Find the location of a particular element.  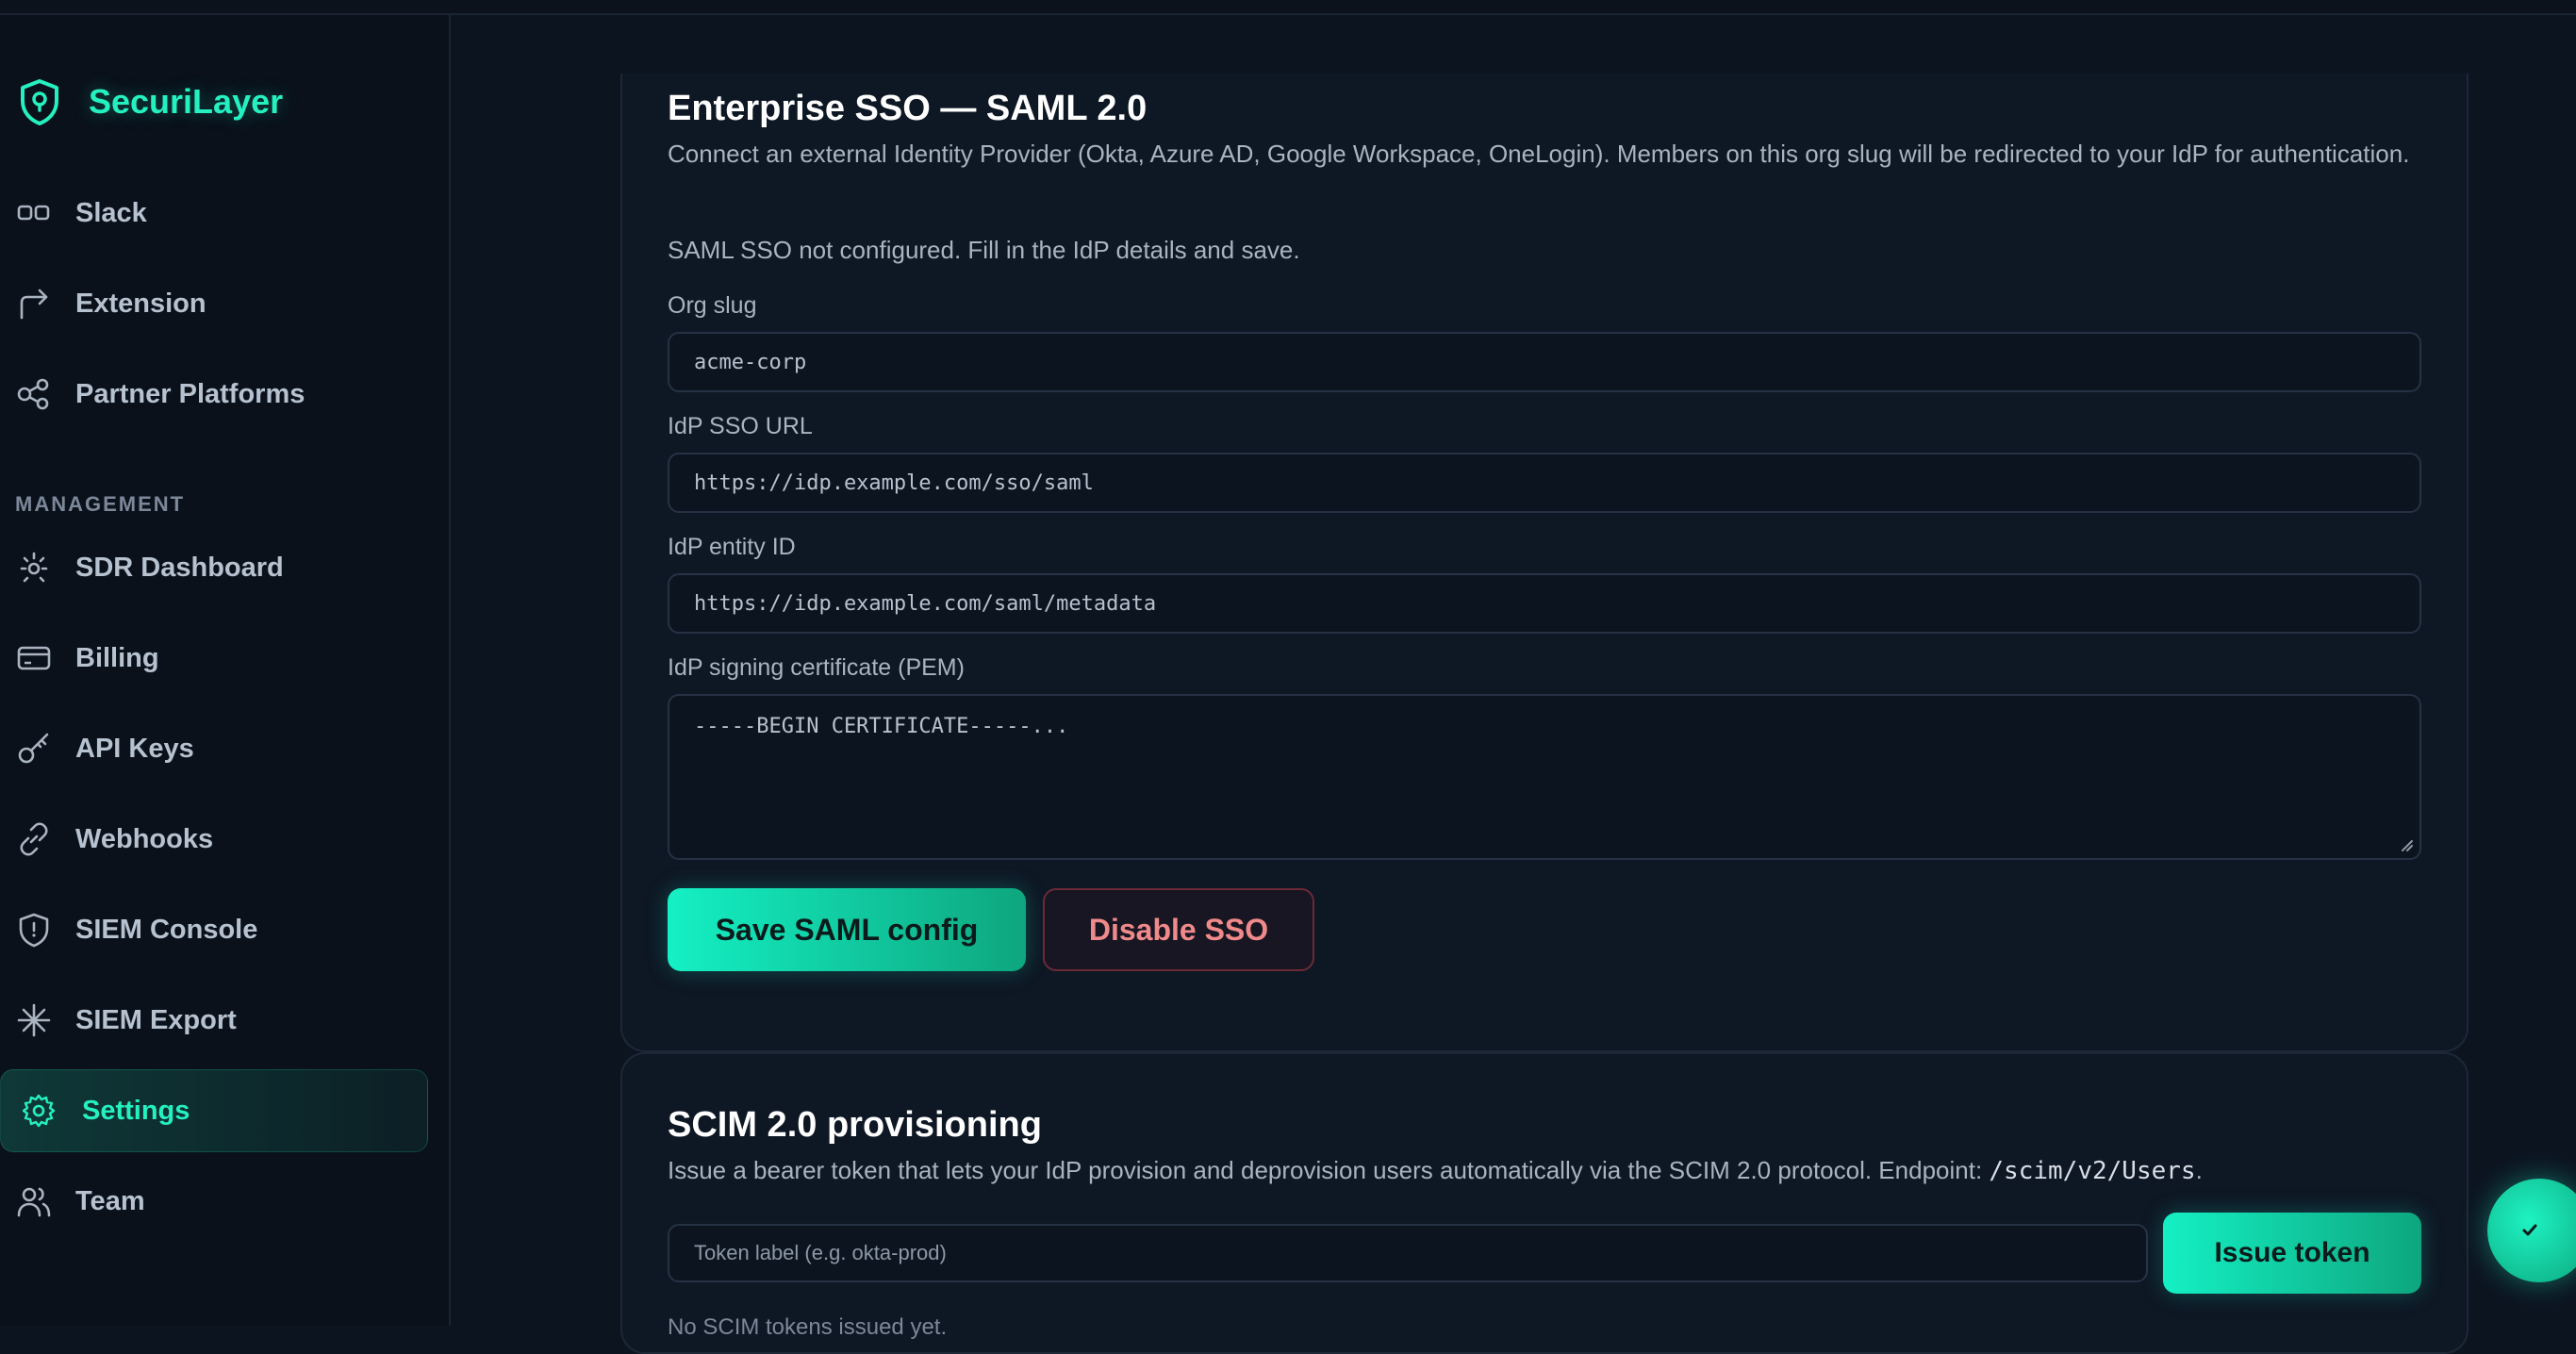

asterisk-icon is located at coordinates (34, 1020).